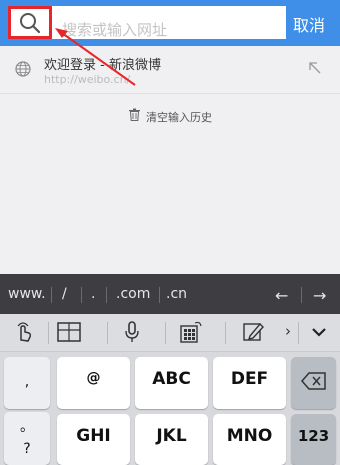 The image size is (340, 465). I want to click on key-jkl-label: JKL, so click(171, 436).